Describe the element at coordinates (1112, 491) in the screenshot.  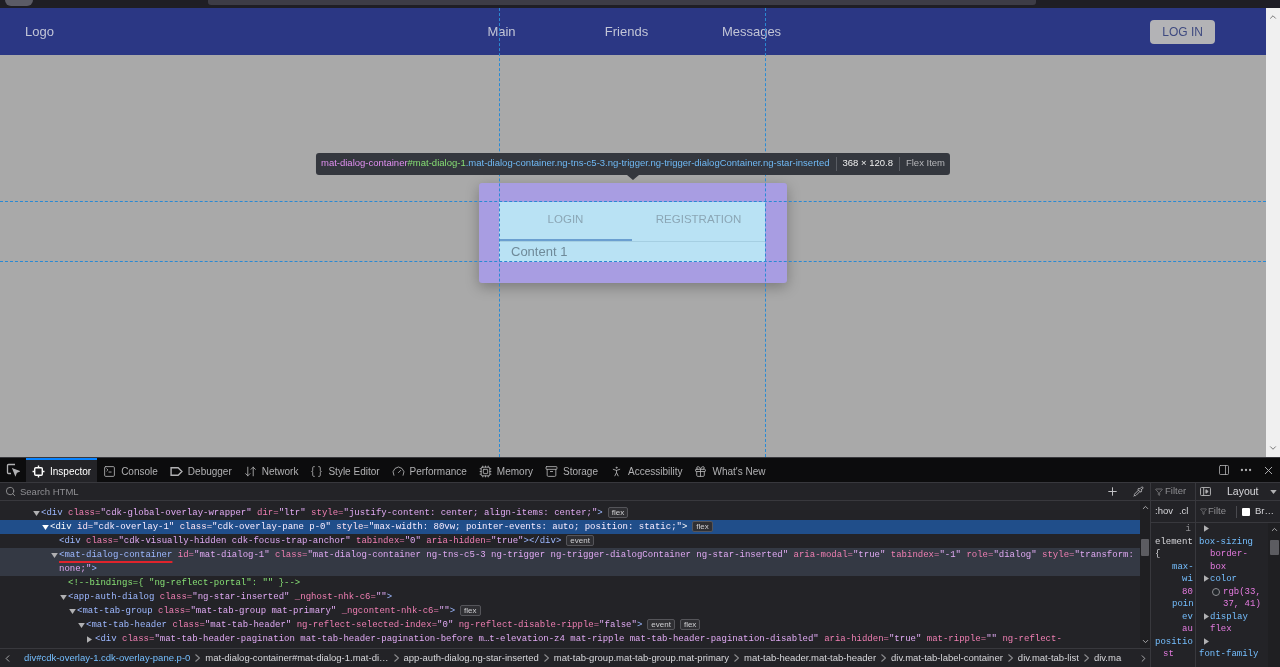
I see `plus-icon` at that location.